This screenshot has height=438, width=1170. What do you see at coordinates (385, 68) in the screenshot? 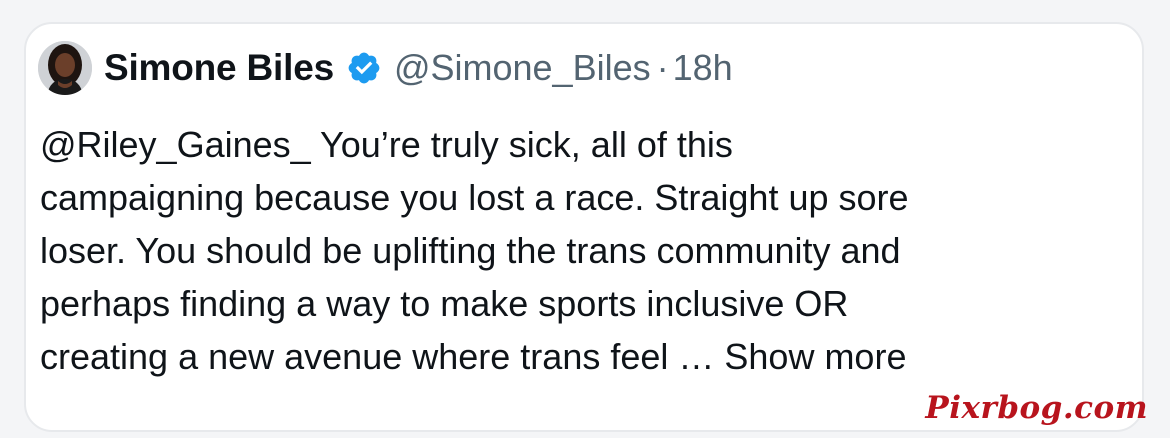
I see `tweet-header: Simone Biles @Simone_Biles · 18h` at bounding box center [385, 68].